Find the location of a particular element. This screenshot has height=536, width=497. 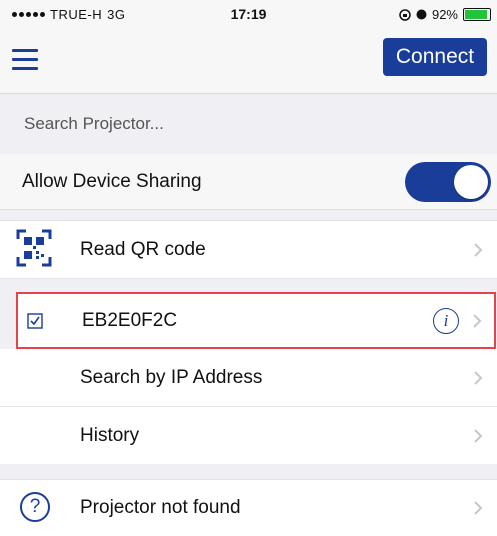

search-by-ip-label: Search by IP Address is located at coordinates (171, 377).